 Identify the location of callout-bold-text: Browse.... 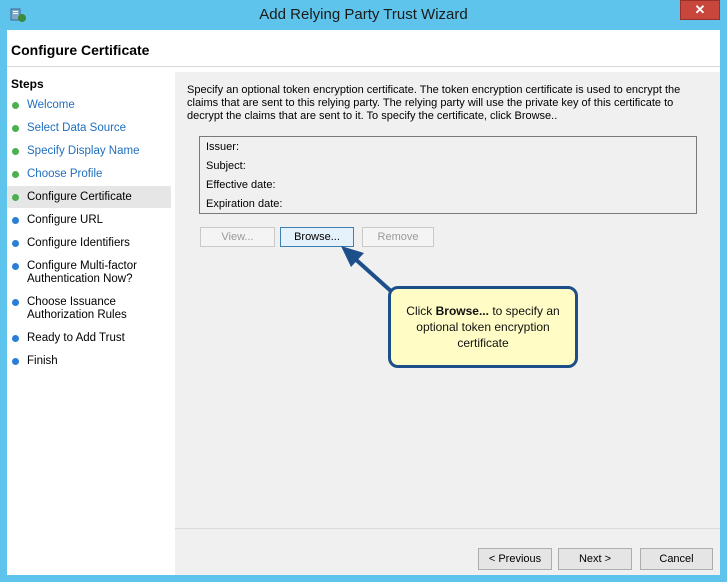
(462, 311).